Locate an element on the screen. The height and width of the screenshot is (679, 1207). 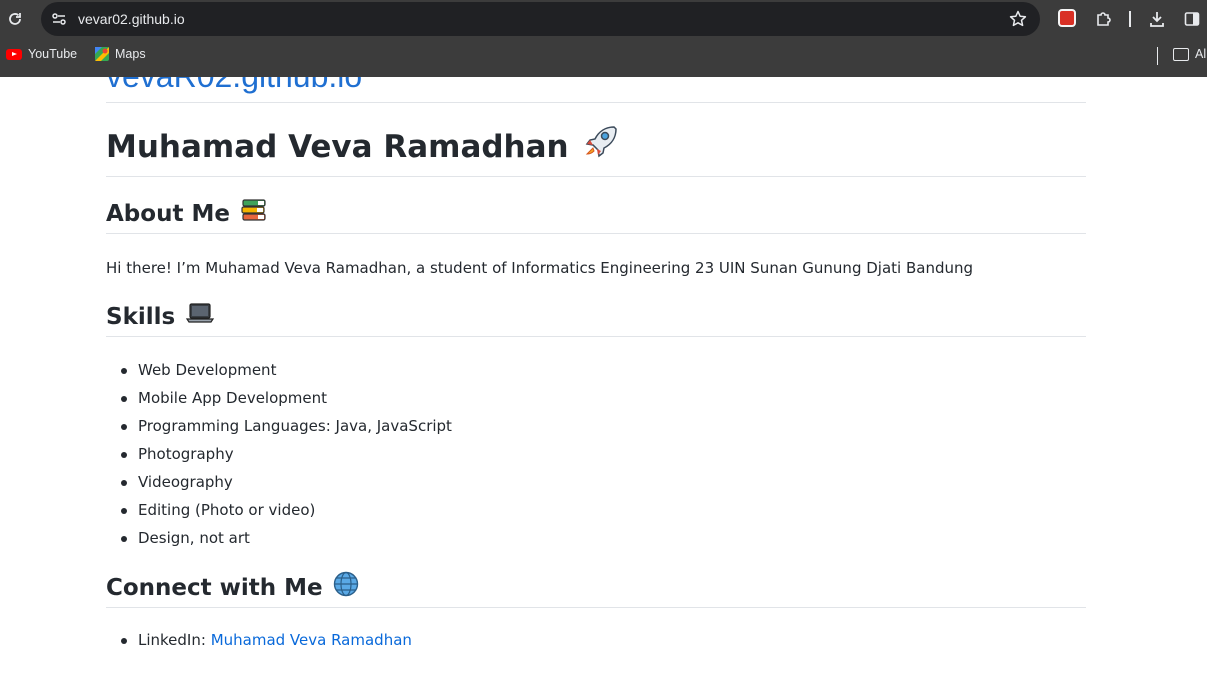
list-item: LinkedIn: Muhamad Veva Ramadhan is located at coordinates (266, 640).